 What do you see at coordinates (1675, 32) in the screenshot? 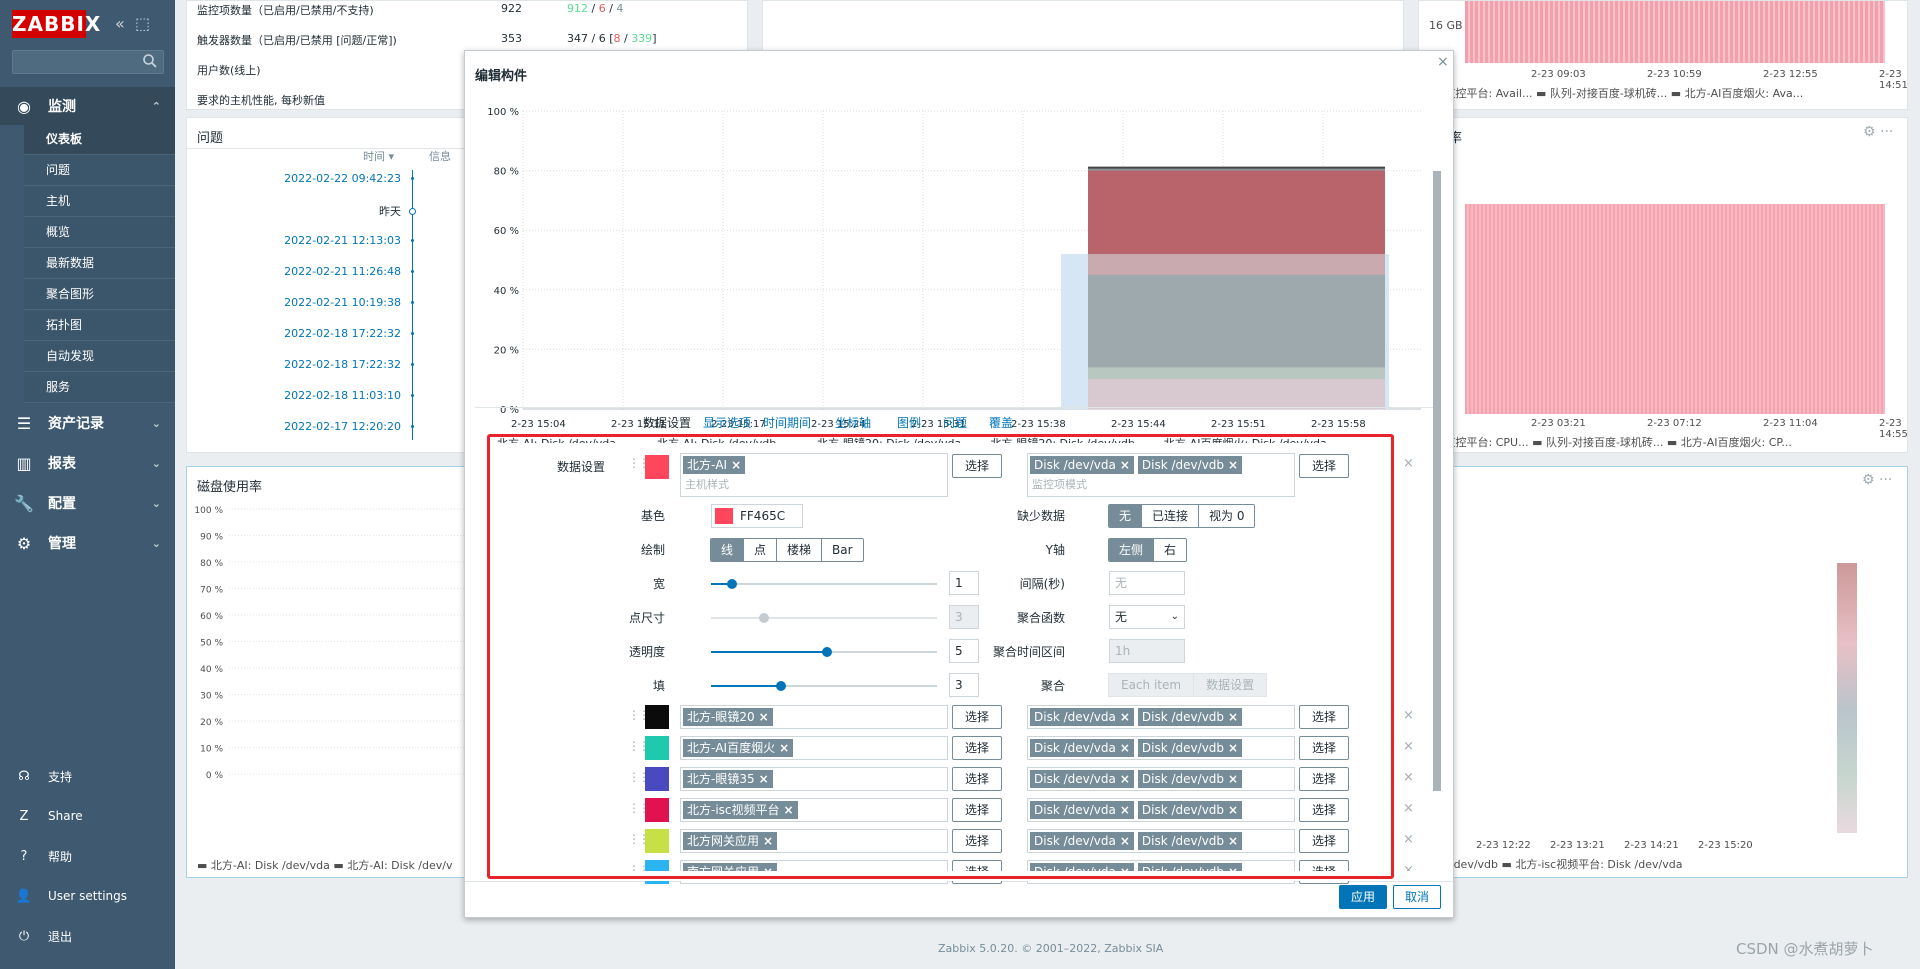
I see `memory-area` at bounding box center [1675, 32].